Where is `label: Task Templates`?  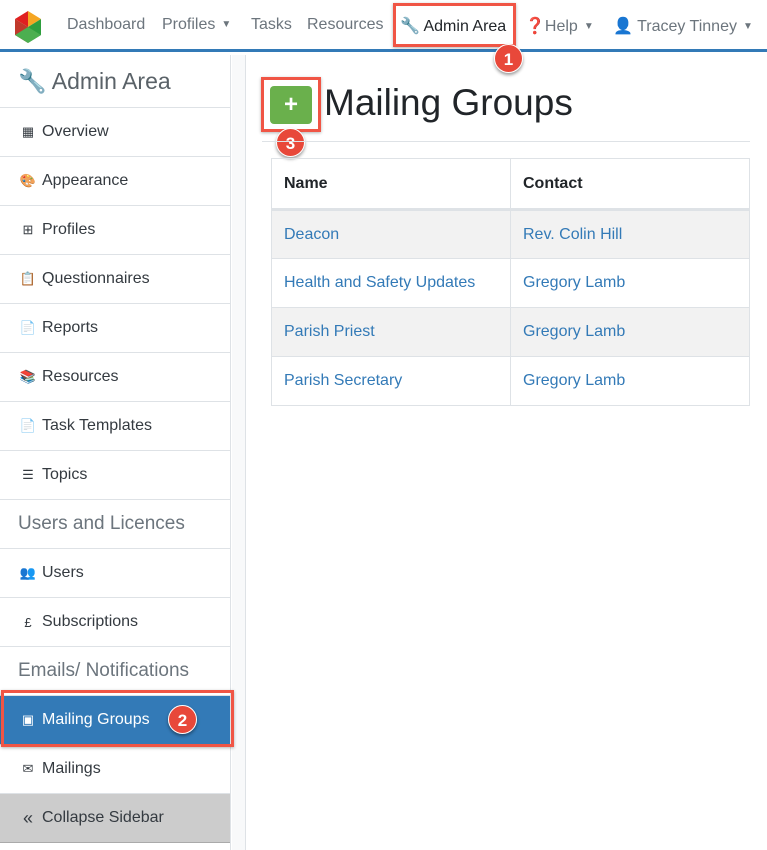
label: Task Templates is located at coordinates (97, 425).